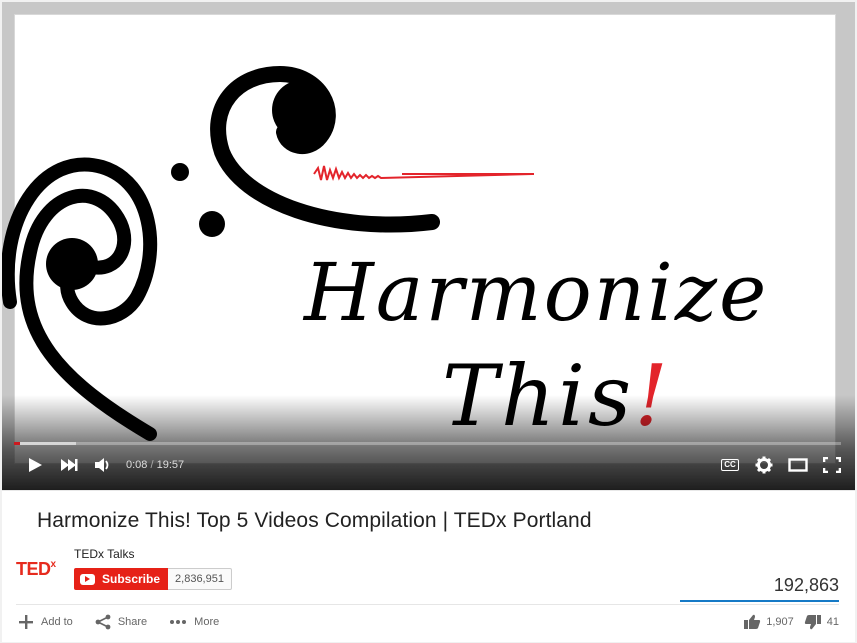 This screenshot has width=857, height=643. What do you see at coordinates (57, 622) in the screenshot?
I see `add-to-label: Add to` at bounding box center [57, 622].